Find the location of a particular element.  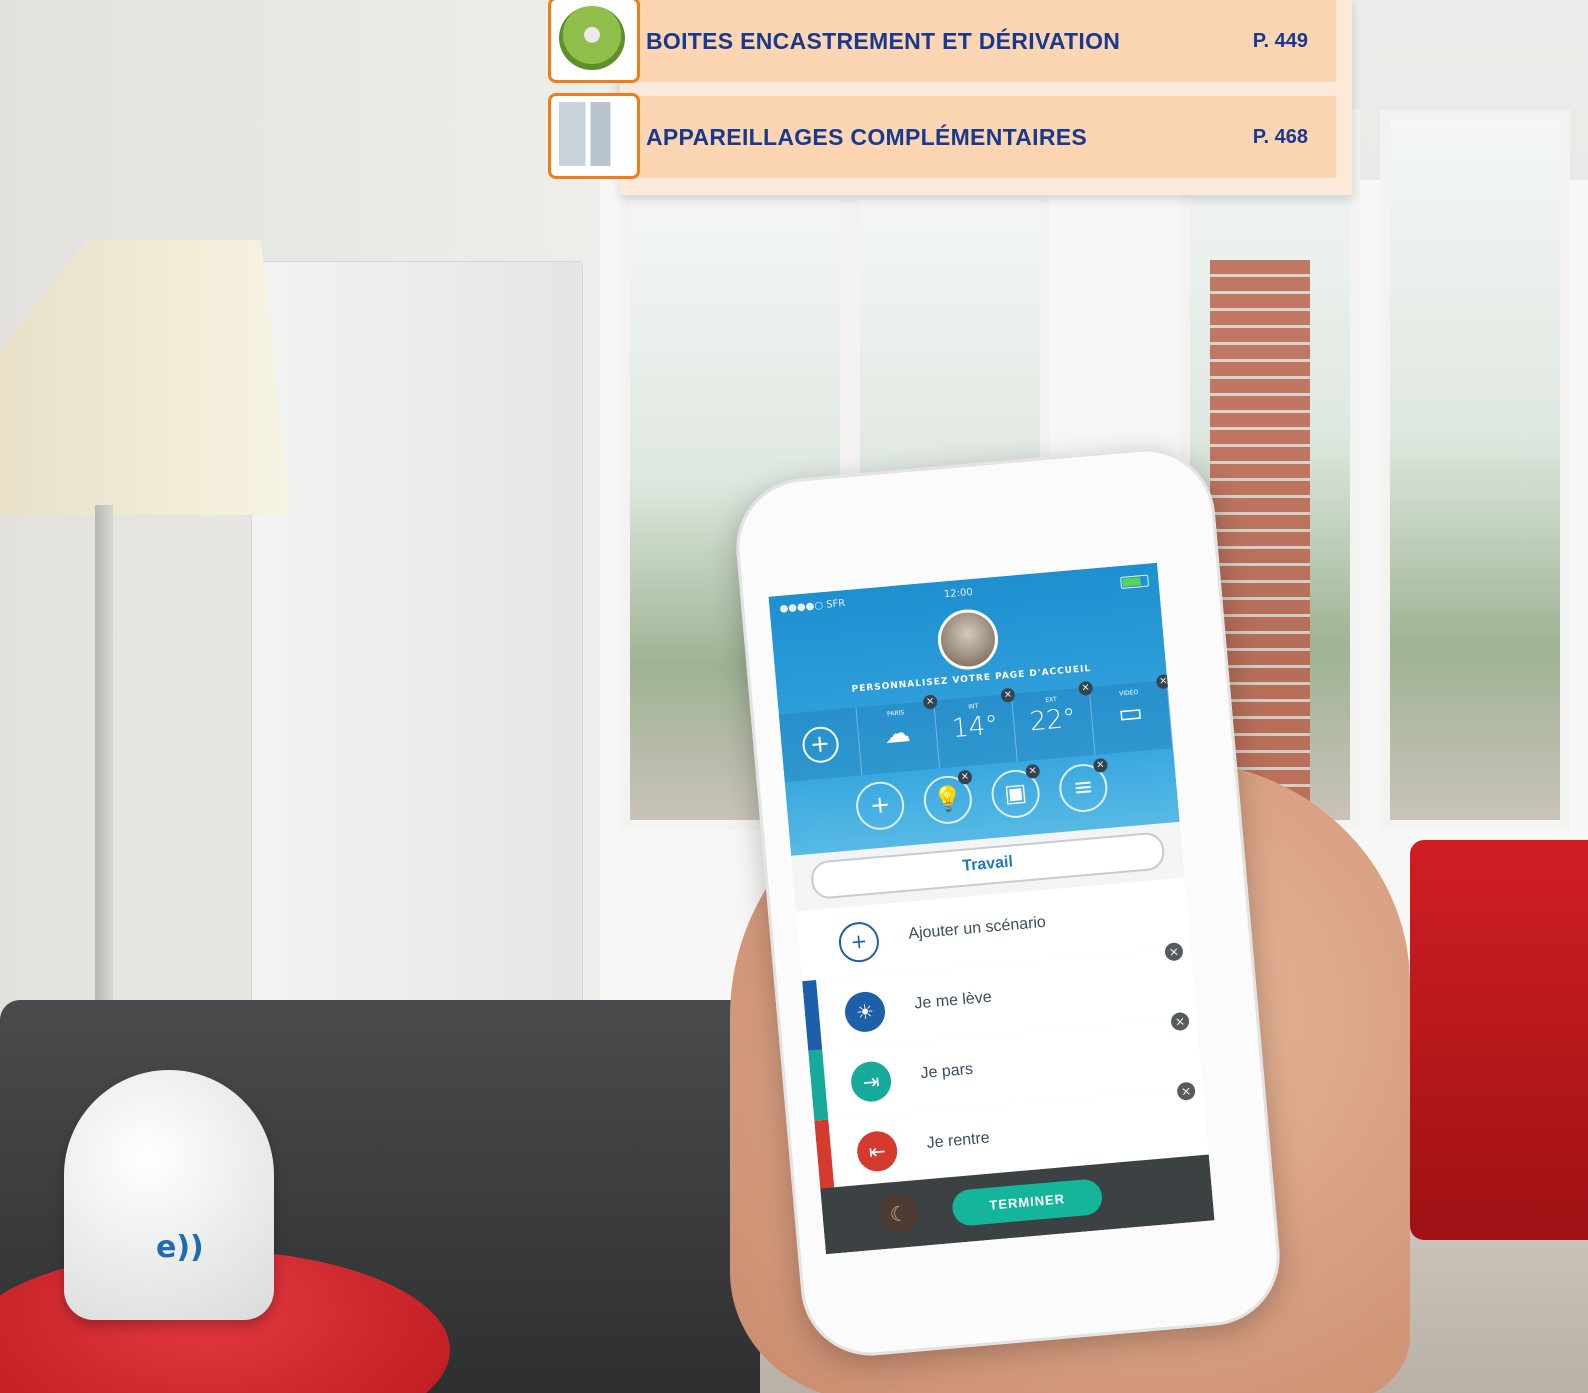

finish-button: TERMINER is located at coordinates (1027, 1202).